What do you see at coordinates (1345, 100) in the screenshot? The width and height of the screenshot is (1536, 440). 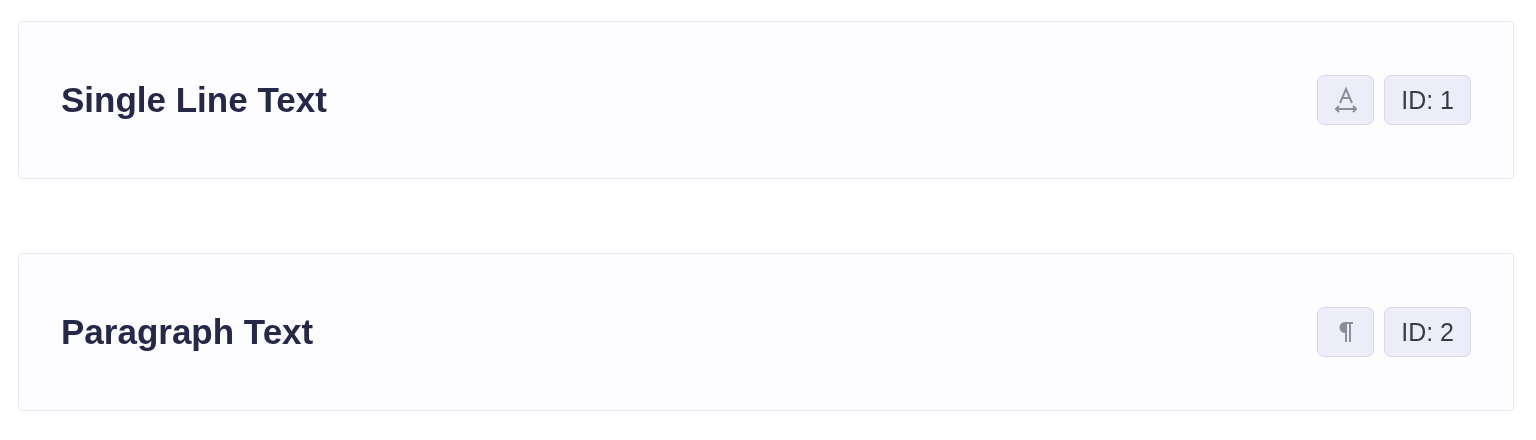 I see `text-width-icon` at bounding box center [1345, 100].